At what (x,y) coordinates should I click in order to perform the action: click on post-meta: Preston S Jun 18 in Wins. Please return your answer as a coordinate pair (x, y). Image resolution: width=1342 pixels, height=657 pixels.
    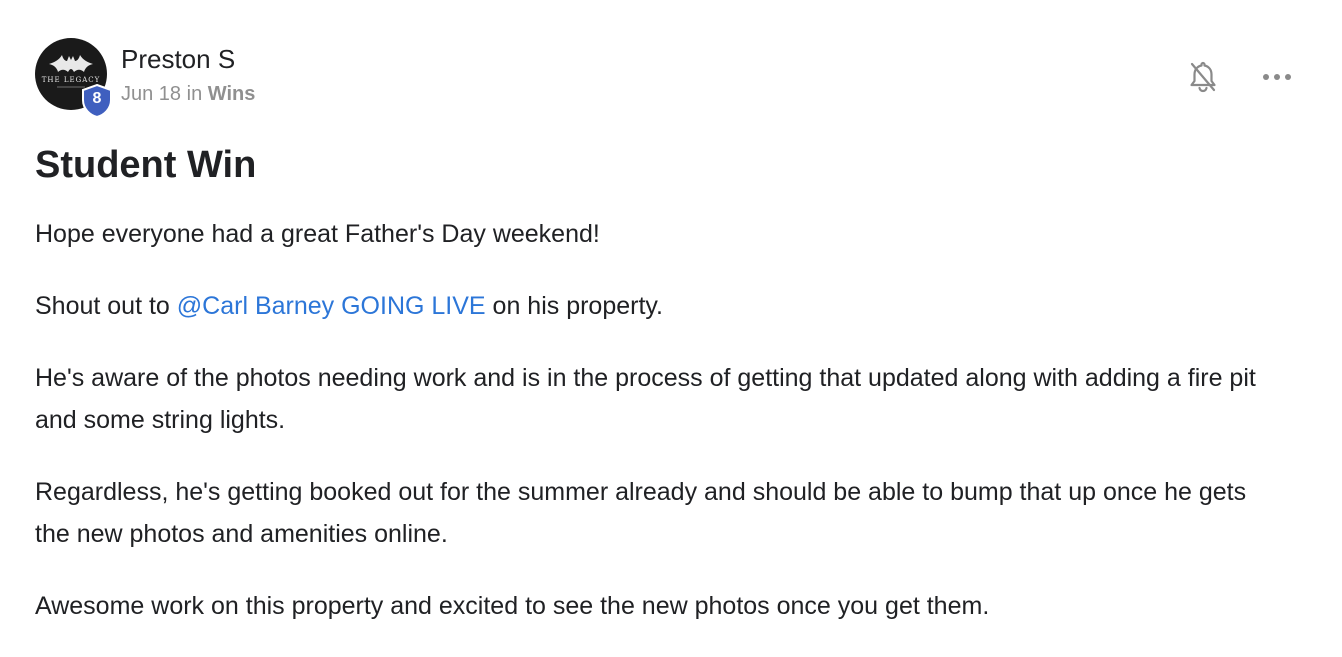
    Looking at the image, I should click on (188, 75).